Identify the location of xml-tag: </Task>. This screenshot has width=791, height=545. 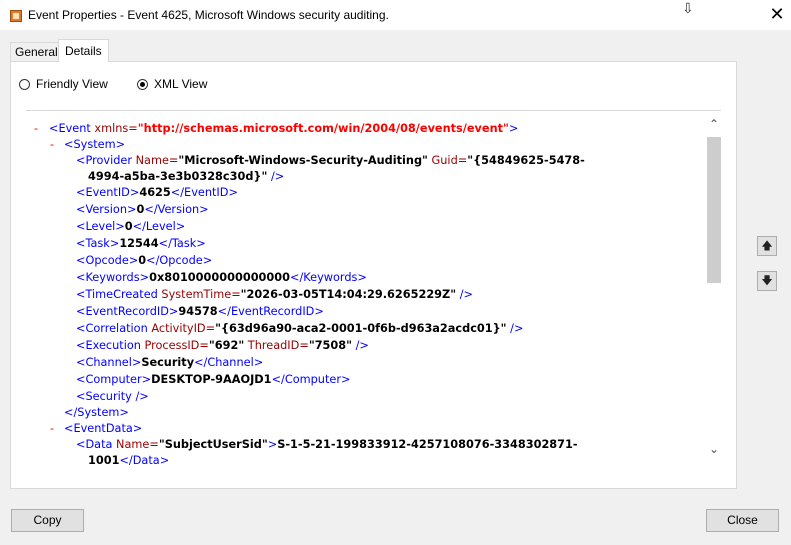
(182, 243).